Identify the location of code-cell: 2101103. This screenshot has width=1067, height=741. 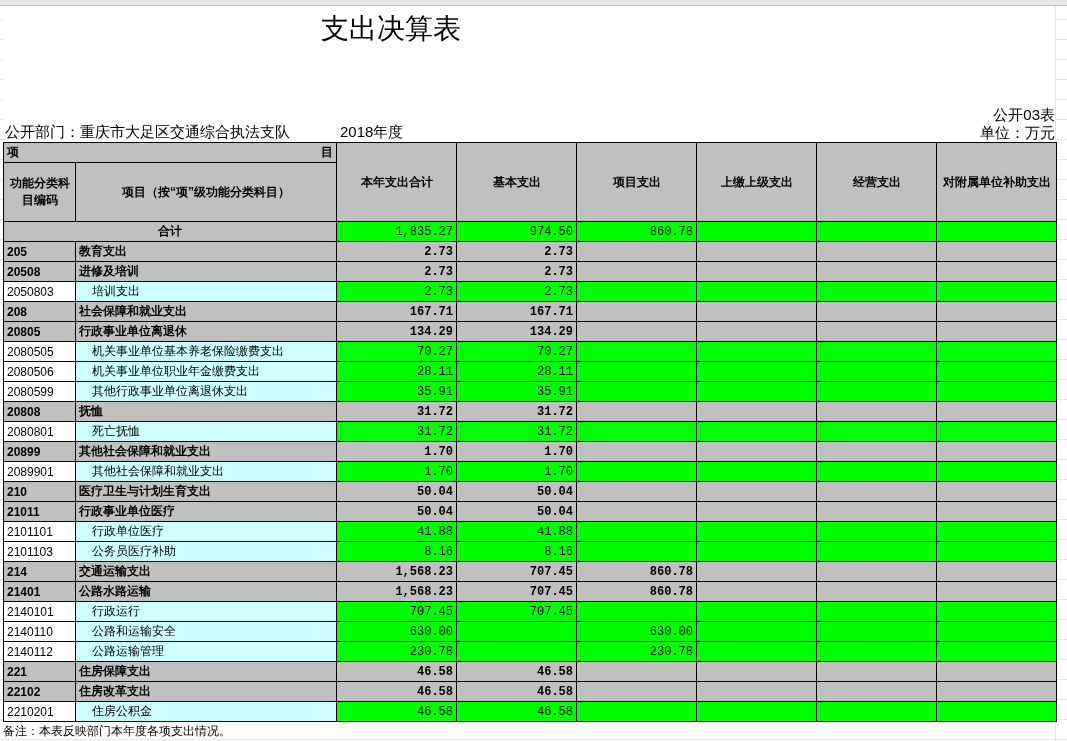
(39, 551).